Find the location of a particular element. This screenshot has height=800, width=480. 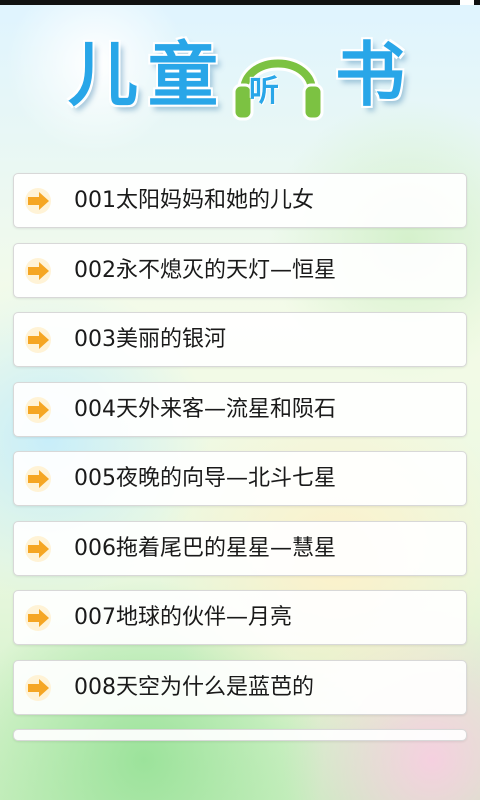

list-item: 006拖着尾巴的星星—慧星 is located at coordinates (240, 548).